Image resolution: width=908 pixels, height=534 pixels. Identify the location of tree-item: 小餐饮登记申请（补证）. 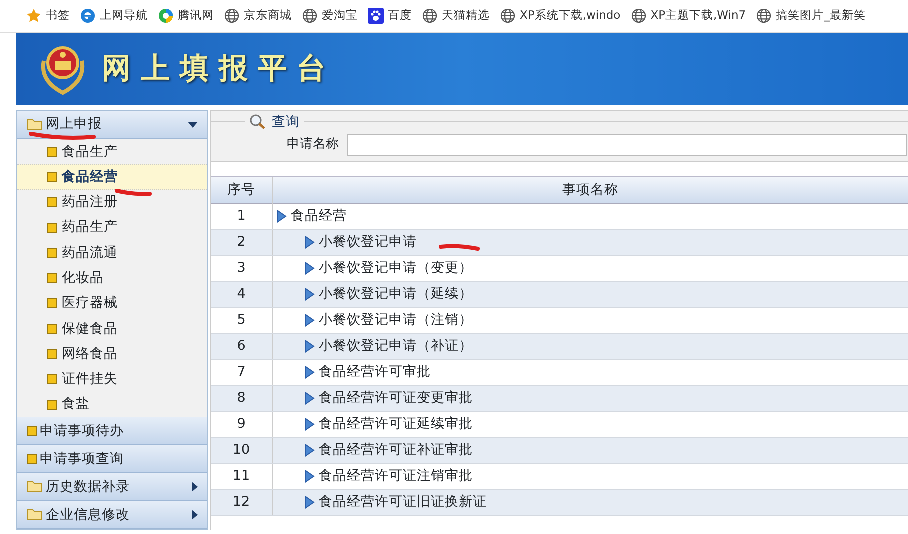
(373, 346).